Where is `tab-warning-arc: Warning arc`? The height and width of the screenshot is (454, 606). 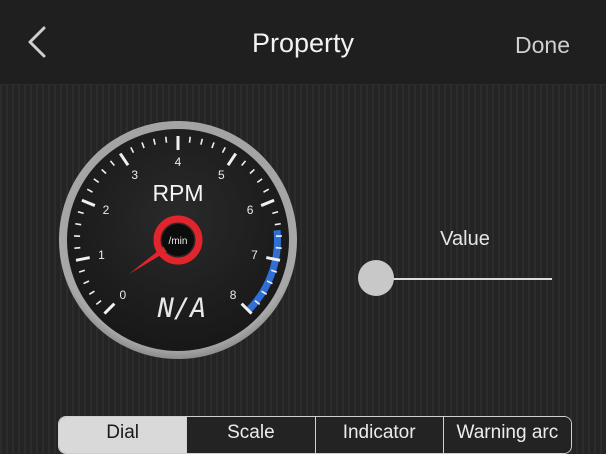 tab-warning-arc: Warning arc is located at coordinates (507, 435).